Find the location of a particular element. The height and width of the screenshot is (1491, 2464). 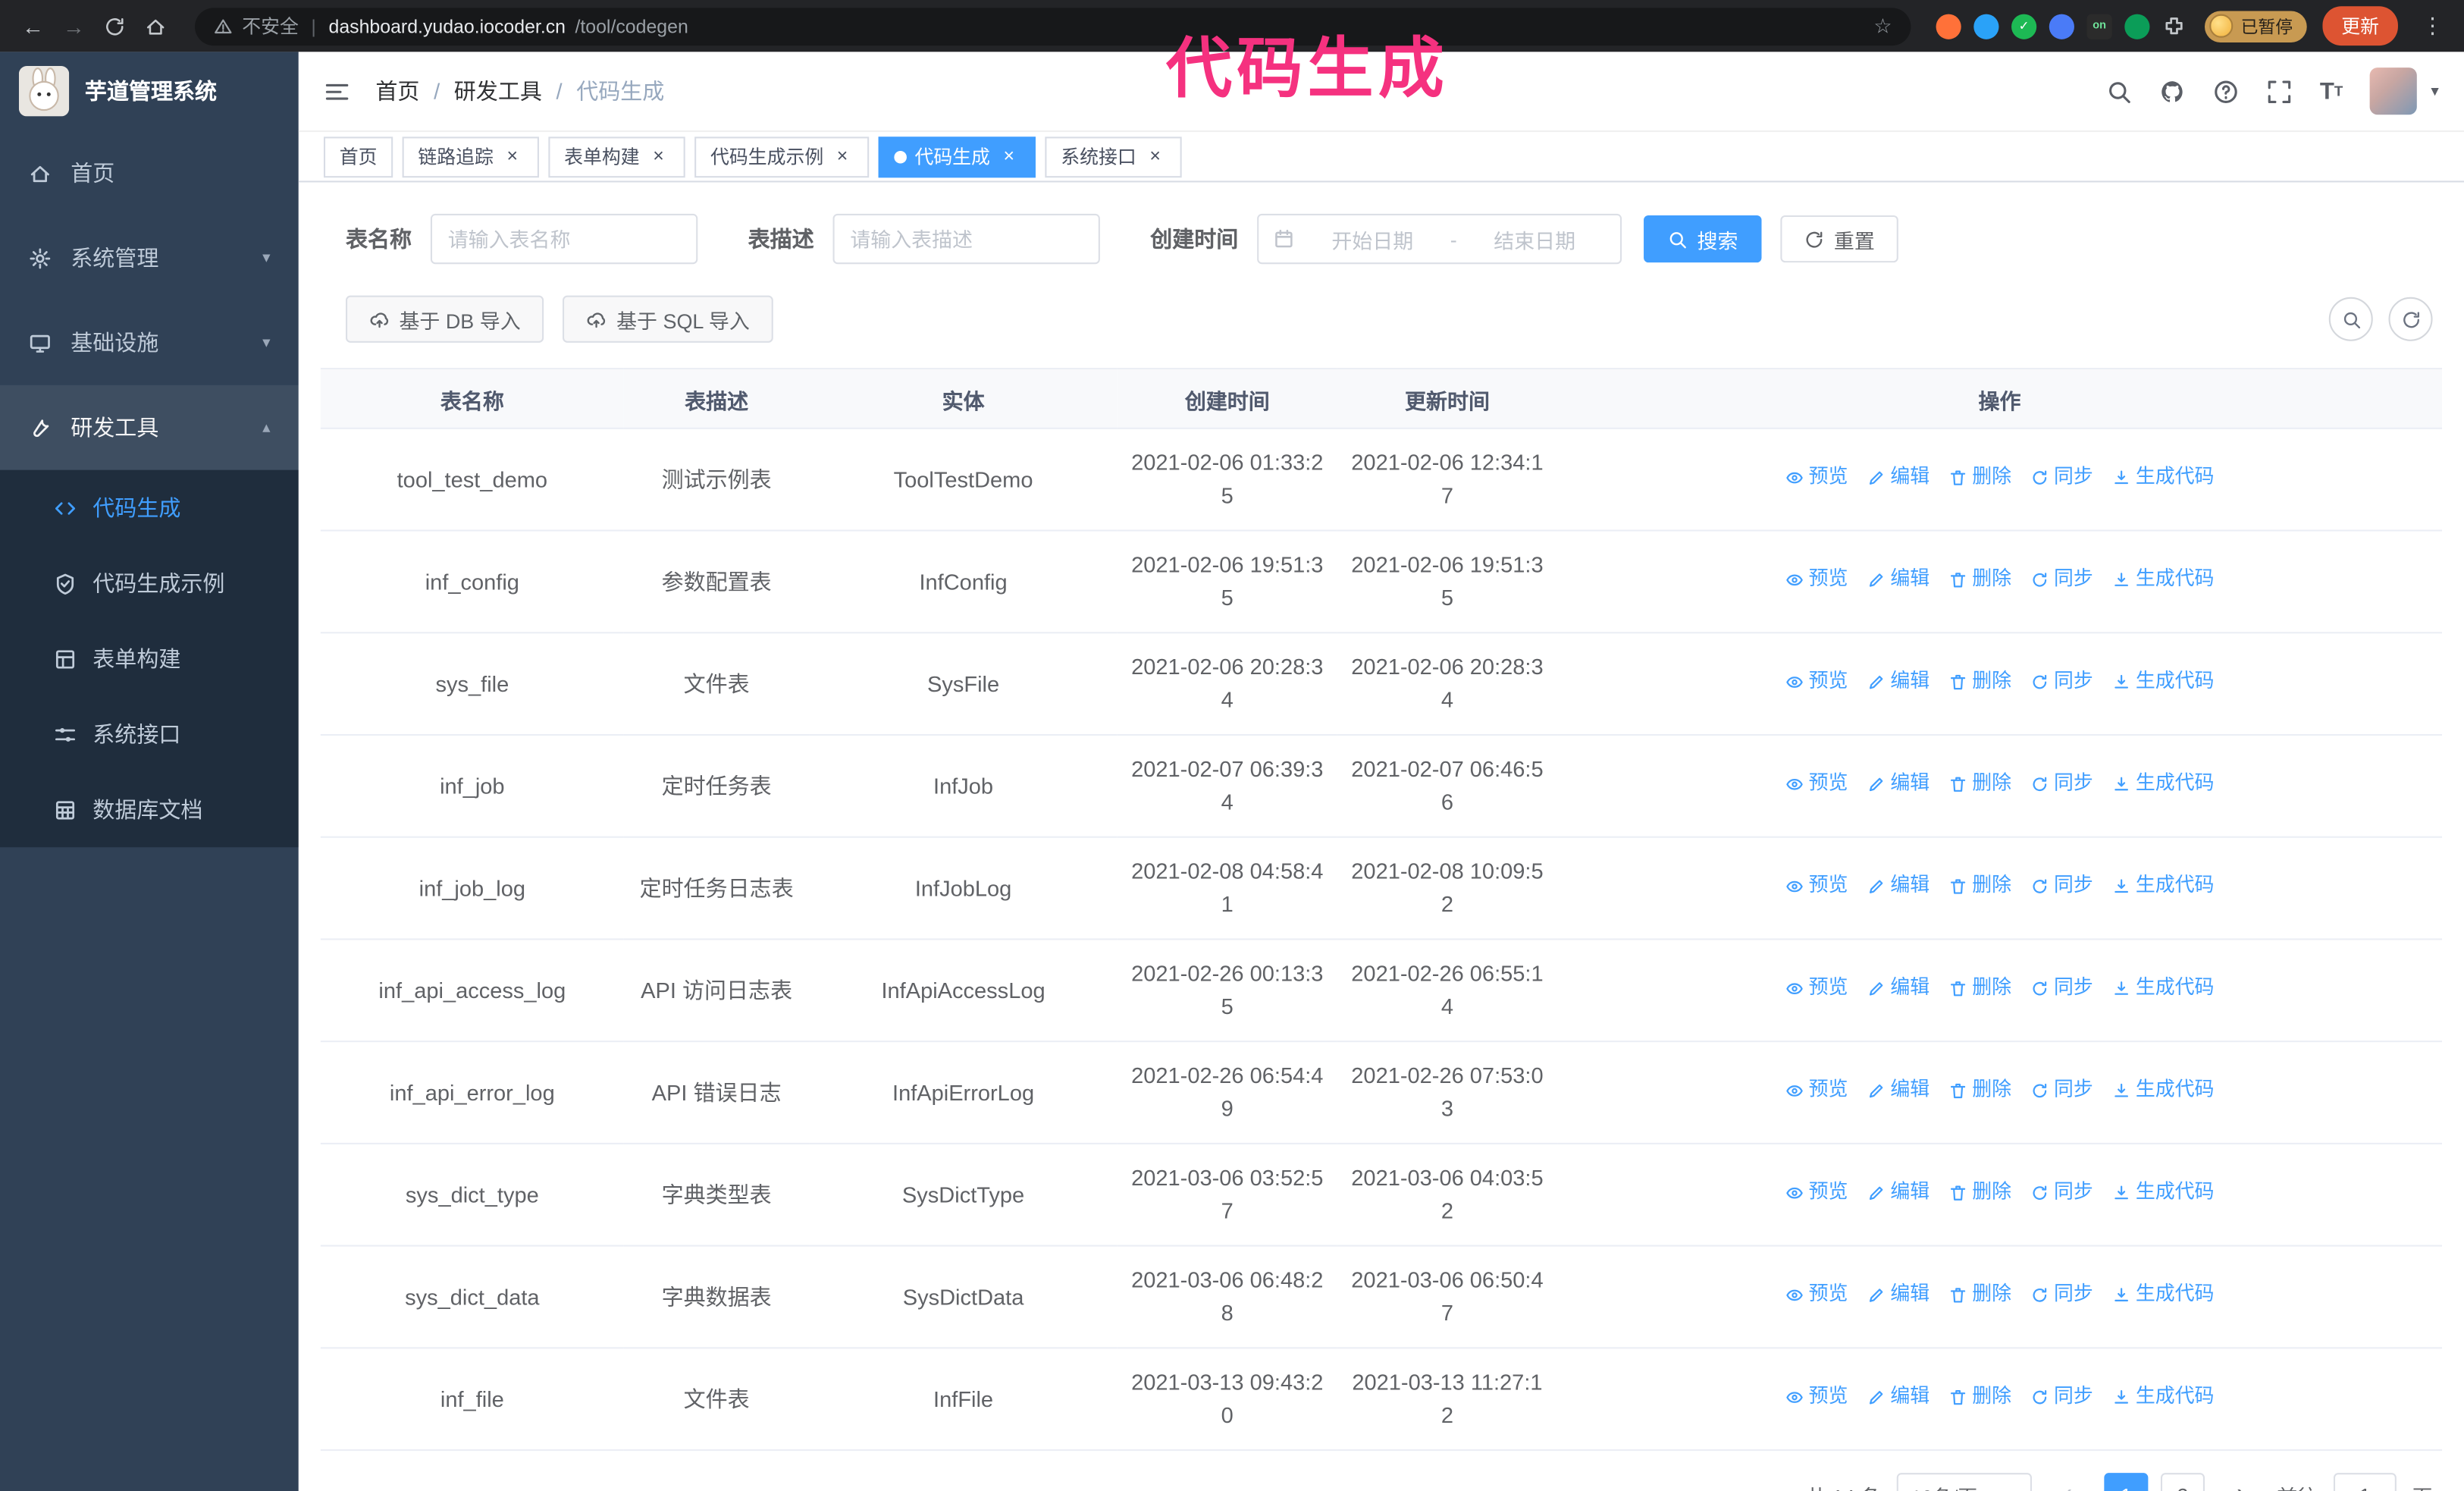

browser-home-button is located at coordinates (155, 25).